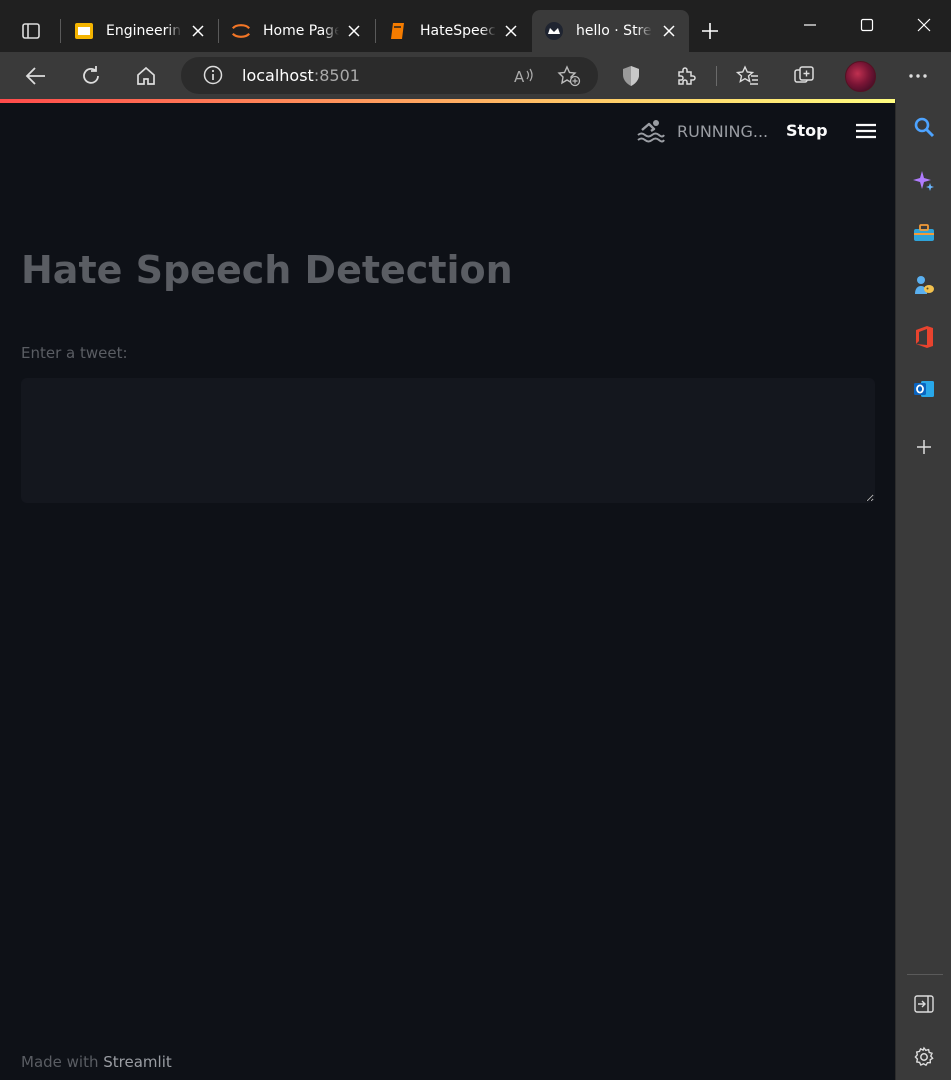  I want to click on favorites-button, so click(748, 76).